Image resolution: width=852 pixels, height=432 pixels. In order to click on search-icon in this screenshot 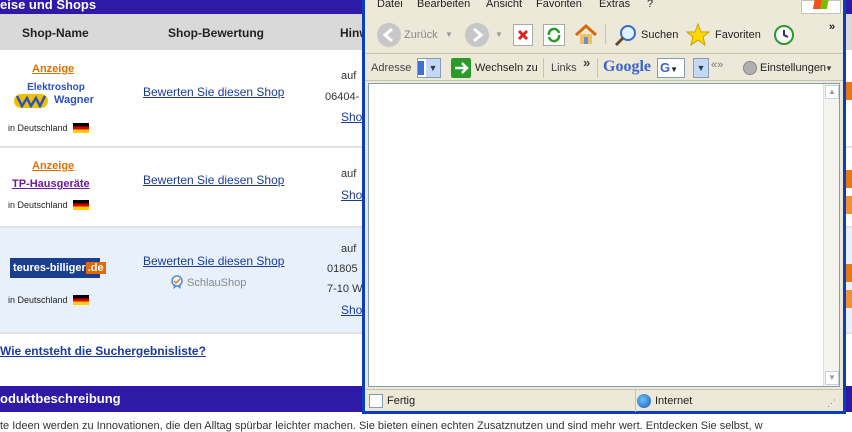, I will do `click(626, 35)`.